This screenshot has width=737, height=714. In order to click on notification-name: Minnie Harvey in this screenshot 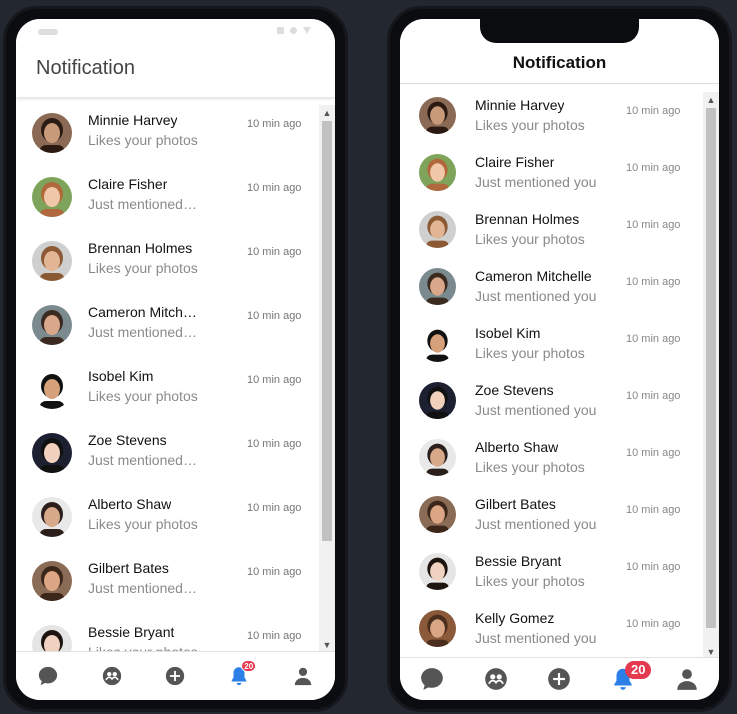, I will do `click(520, 105)`.